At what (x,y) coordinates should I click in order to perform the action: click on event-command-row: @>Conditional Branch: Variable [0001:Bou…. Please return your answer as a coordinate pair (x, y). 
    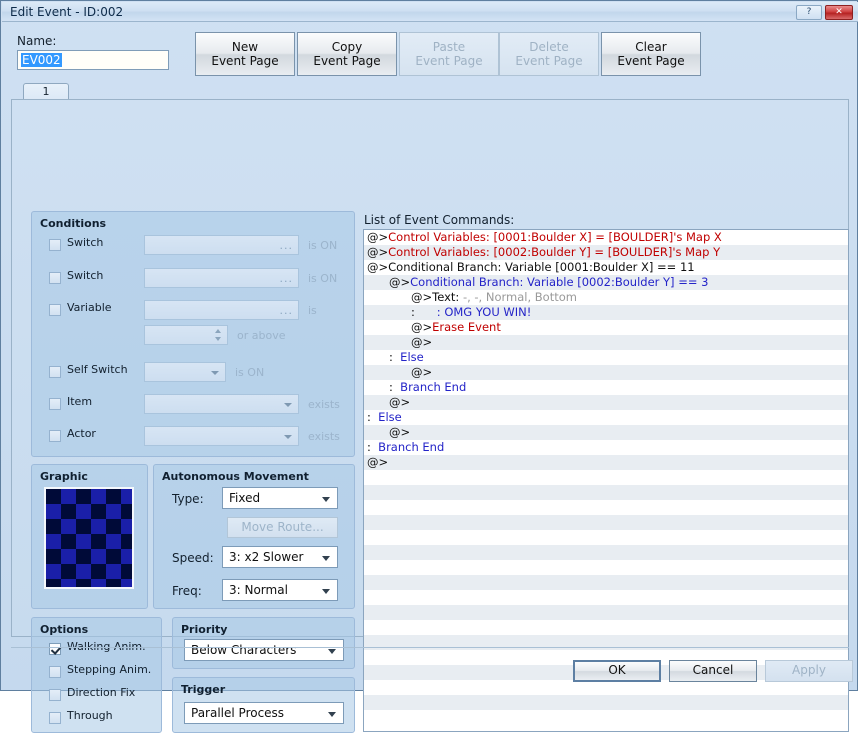
    Looking at the image, I should click on (606, 267).